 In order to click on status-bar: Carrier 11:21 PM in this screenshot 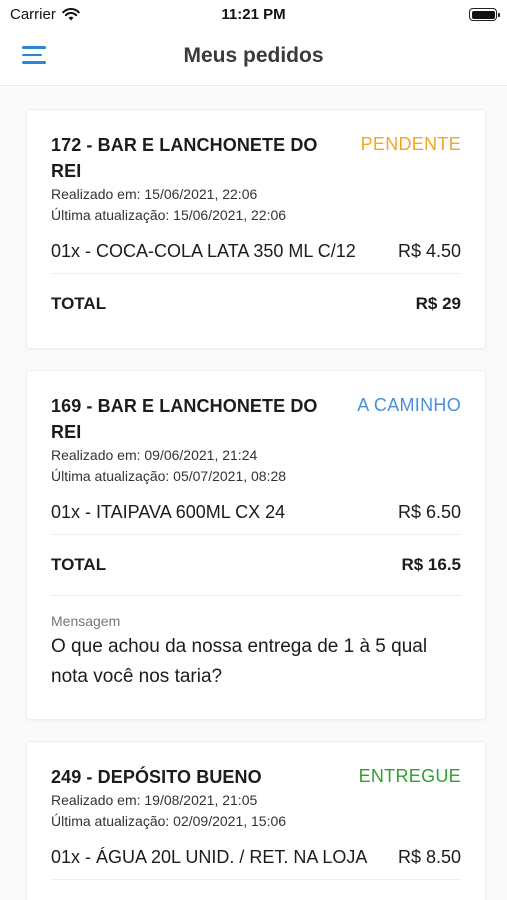, I will do `click(253, 15)`.